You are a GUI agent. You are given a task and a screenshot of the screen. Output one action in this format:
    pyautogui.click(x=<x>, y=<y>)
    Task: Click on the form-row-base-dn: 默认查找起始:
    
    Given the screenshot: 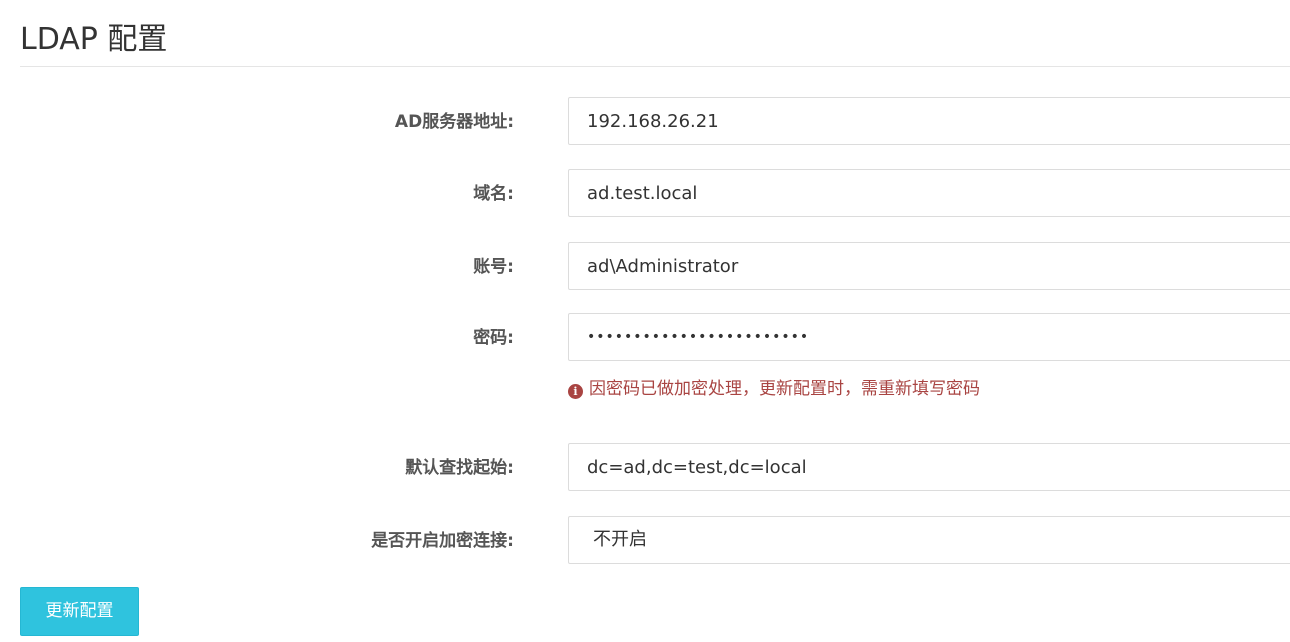 What is the action you would take?
    pyautogui.click(x=645, y=468)
    